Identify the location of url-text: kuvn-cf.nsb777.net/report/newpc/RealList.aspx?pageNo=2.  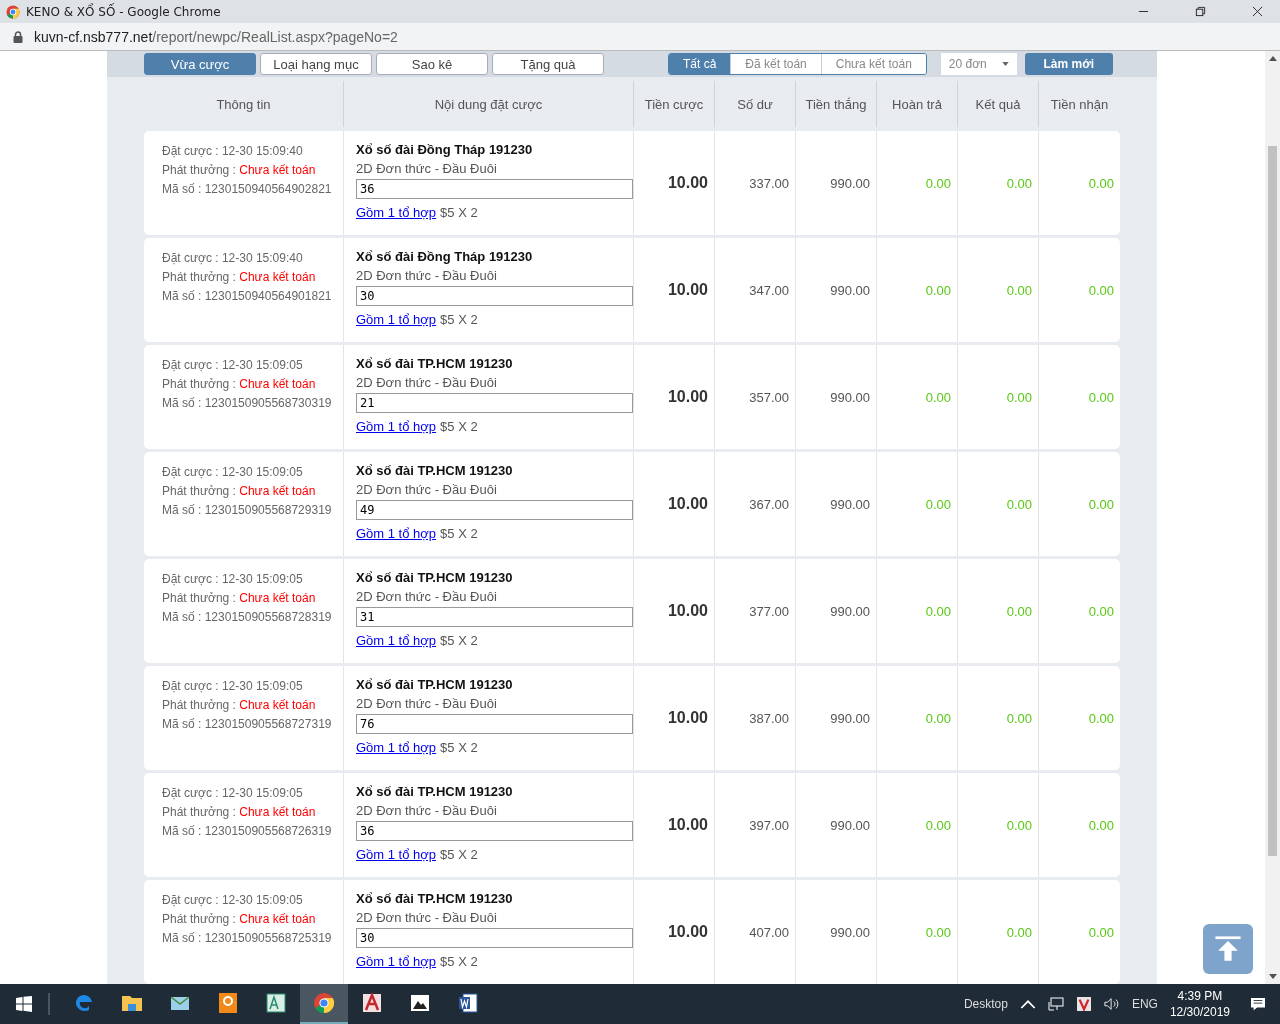
(216, 36).